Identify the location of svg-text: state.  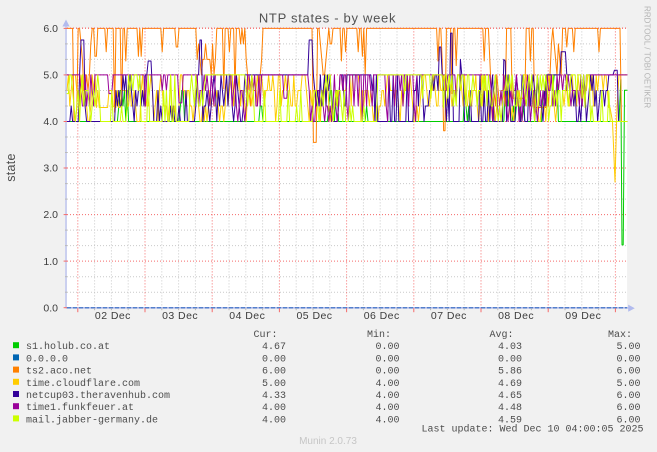
(11, 167).